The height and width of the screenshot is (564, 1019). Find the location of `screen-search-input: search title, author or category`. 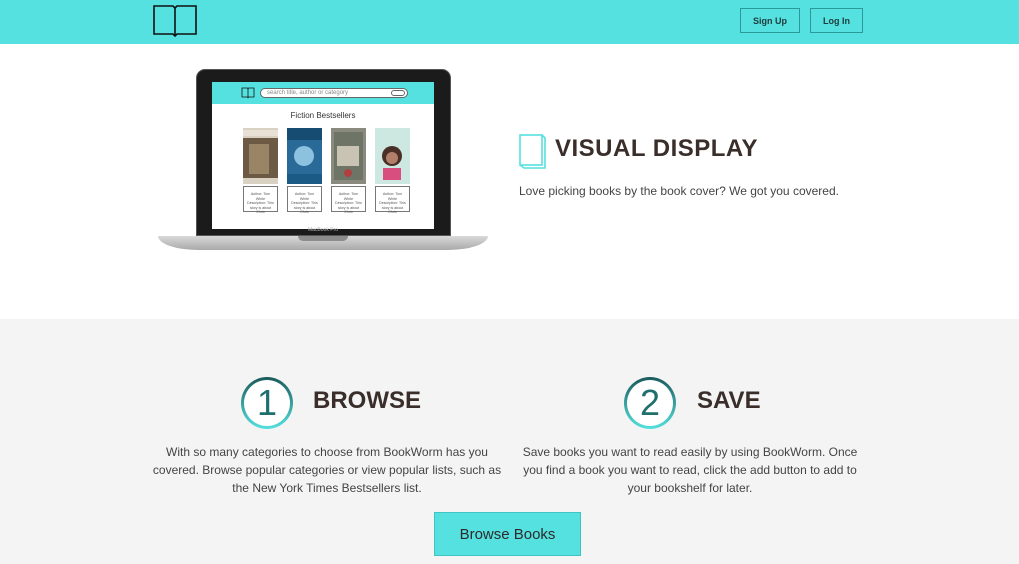

screen-search-input: search title, author or category is located at coordinates (334, 93).